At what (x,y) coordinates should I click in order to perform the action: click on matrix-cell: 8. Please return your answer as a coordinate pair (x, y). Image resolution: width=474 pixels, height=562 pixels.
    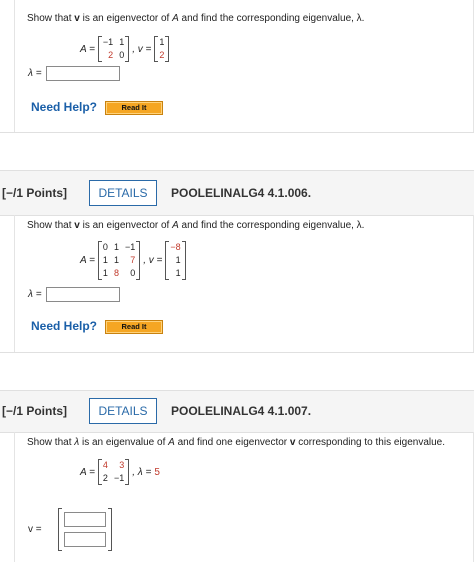
    Looking at the image, I should click on (116, 273).